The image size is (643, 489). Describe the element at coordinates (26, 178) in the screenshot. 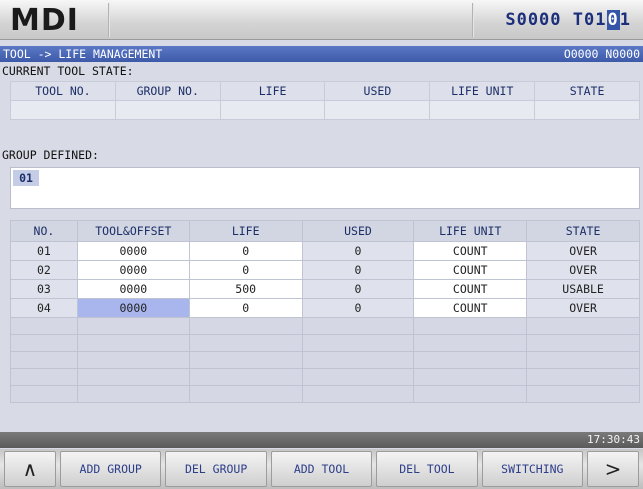

I see `group-chip: 01` at that location.